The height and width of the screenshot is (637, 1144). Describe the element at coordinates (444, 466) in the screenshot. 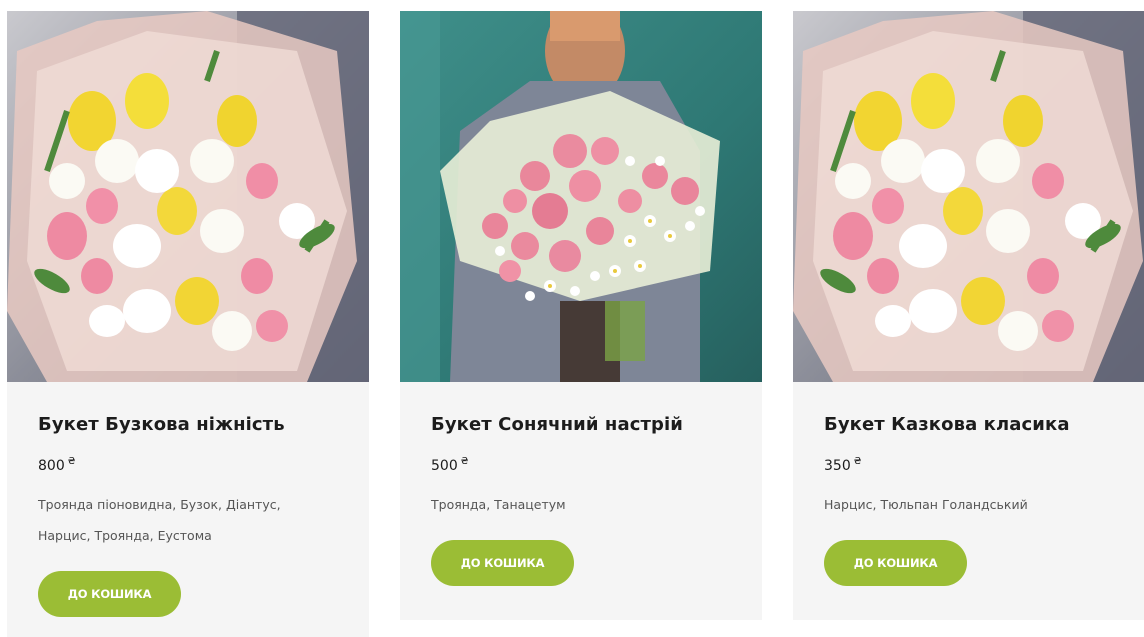

I see `price-value: 500` at that location.